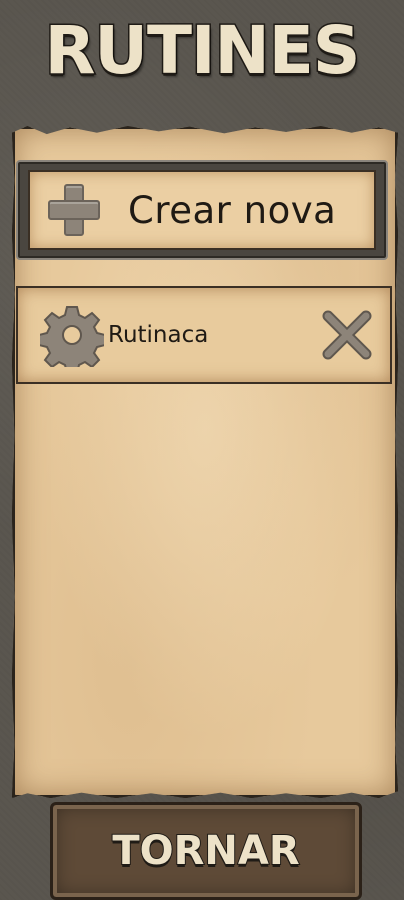  I want to click on list-item: Rutinaca, so click(204, 335).